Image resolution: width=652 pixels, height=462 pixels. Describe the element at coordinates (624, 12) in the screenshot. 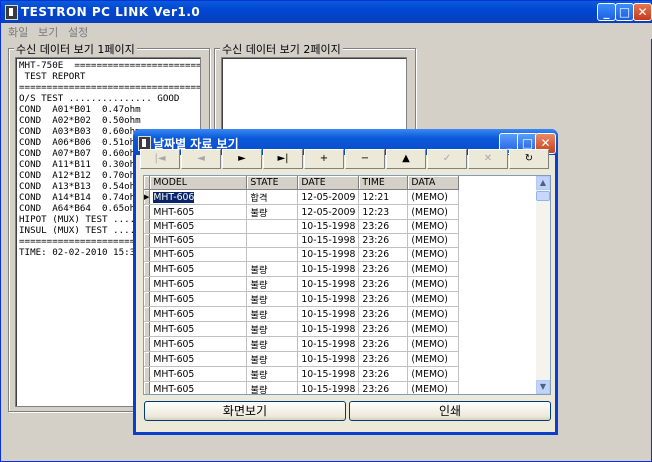

I see `maximize-button: □` at that location.